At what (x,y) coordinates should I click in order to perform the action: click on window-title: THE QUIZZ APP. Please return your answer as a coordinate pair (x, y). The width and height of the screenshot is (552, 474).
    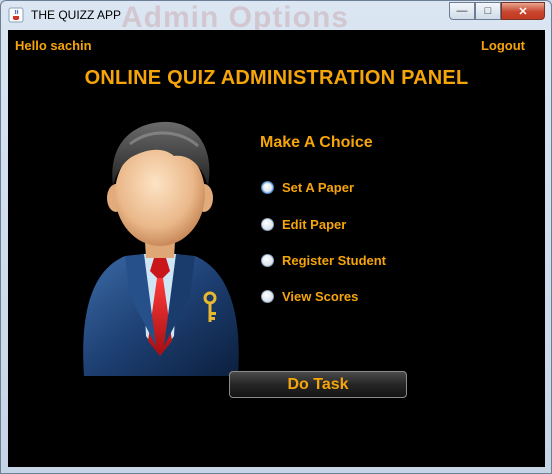
    Looking at the image, I should click on (76, 15).